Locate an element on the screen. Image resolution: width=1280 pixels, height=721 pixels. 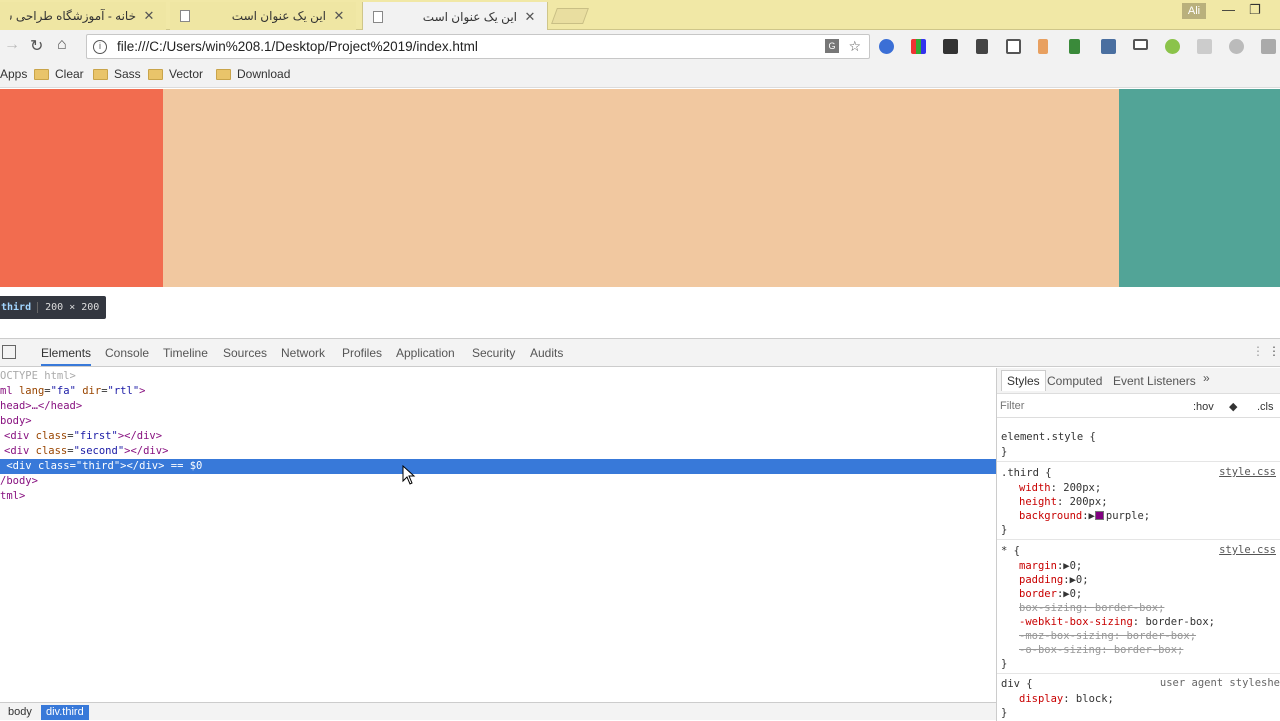
dom-node-body: body> is located at coordinates (16, 421).